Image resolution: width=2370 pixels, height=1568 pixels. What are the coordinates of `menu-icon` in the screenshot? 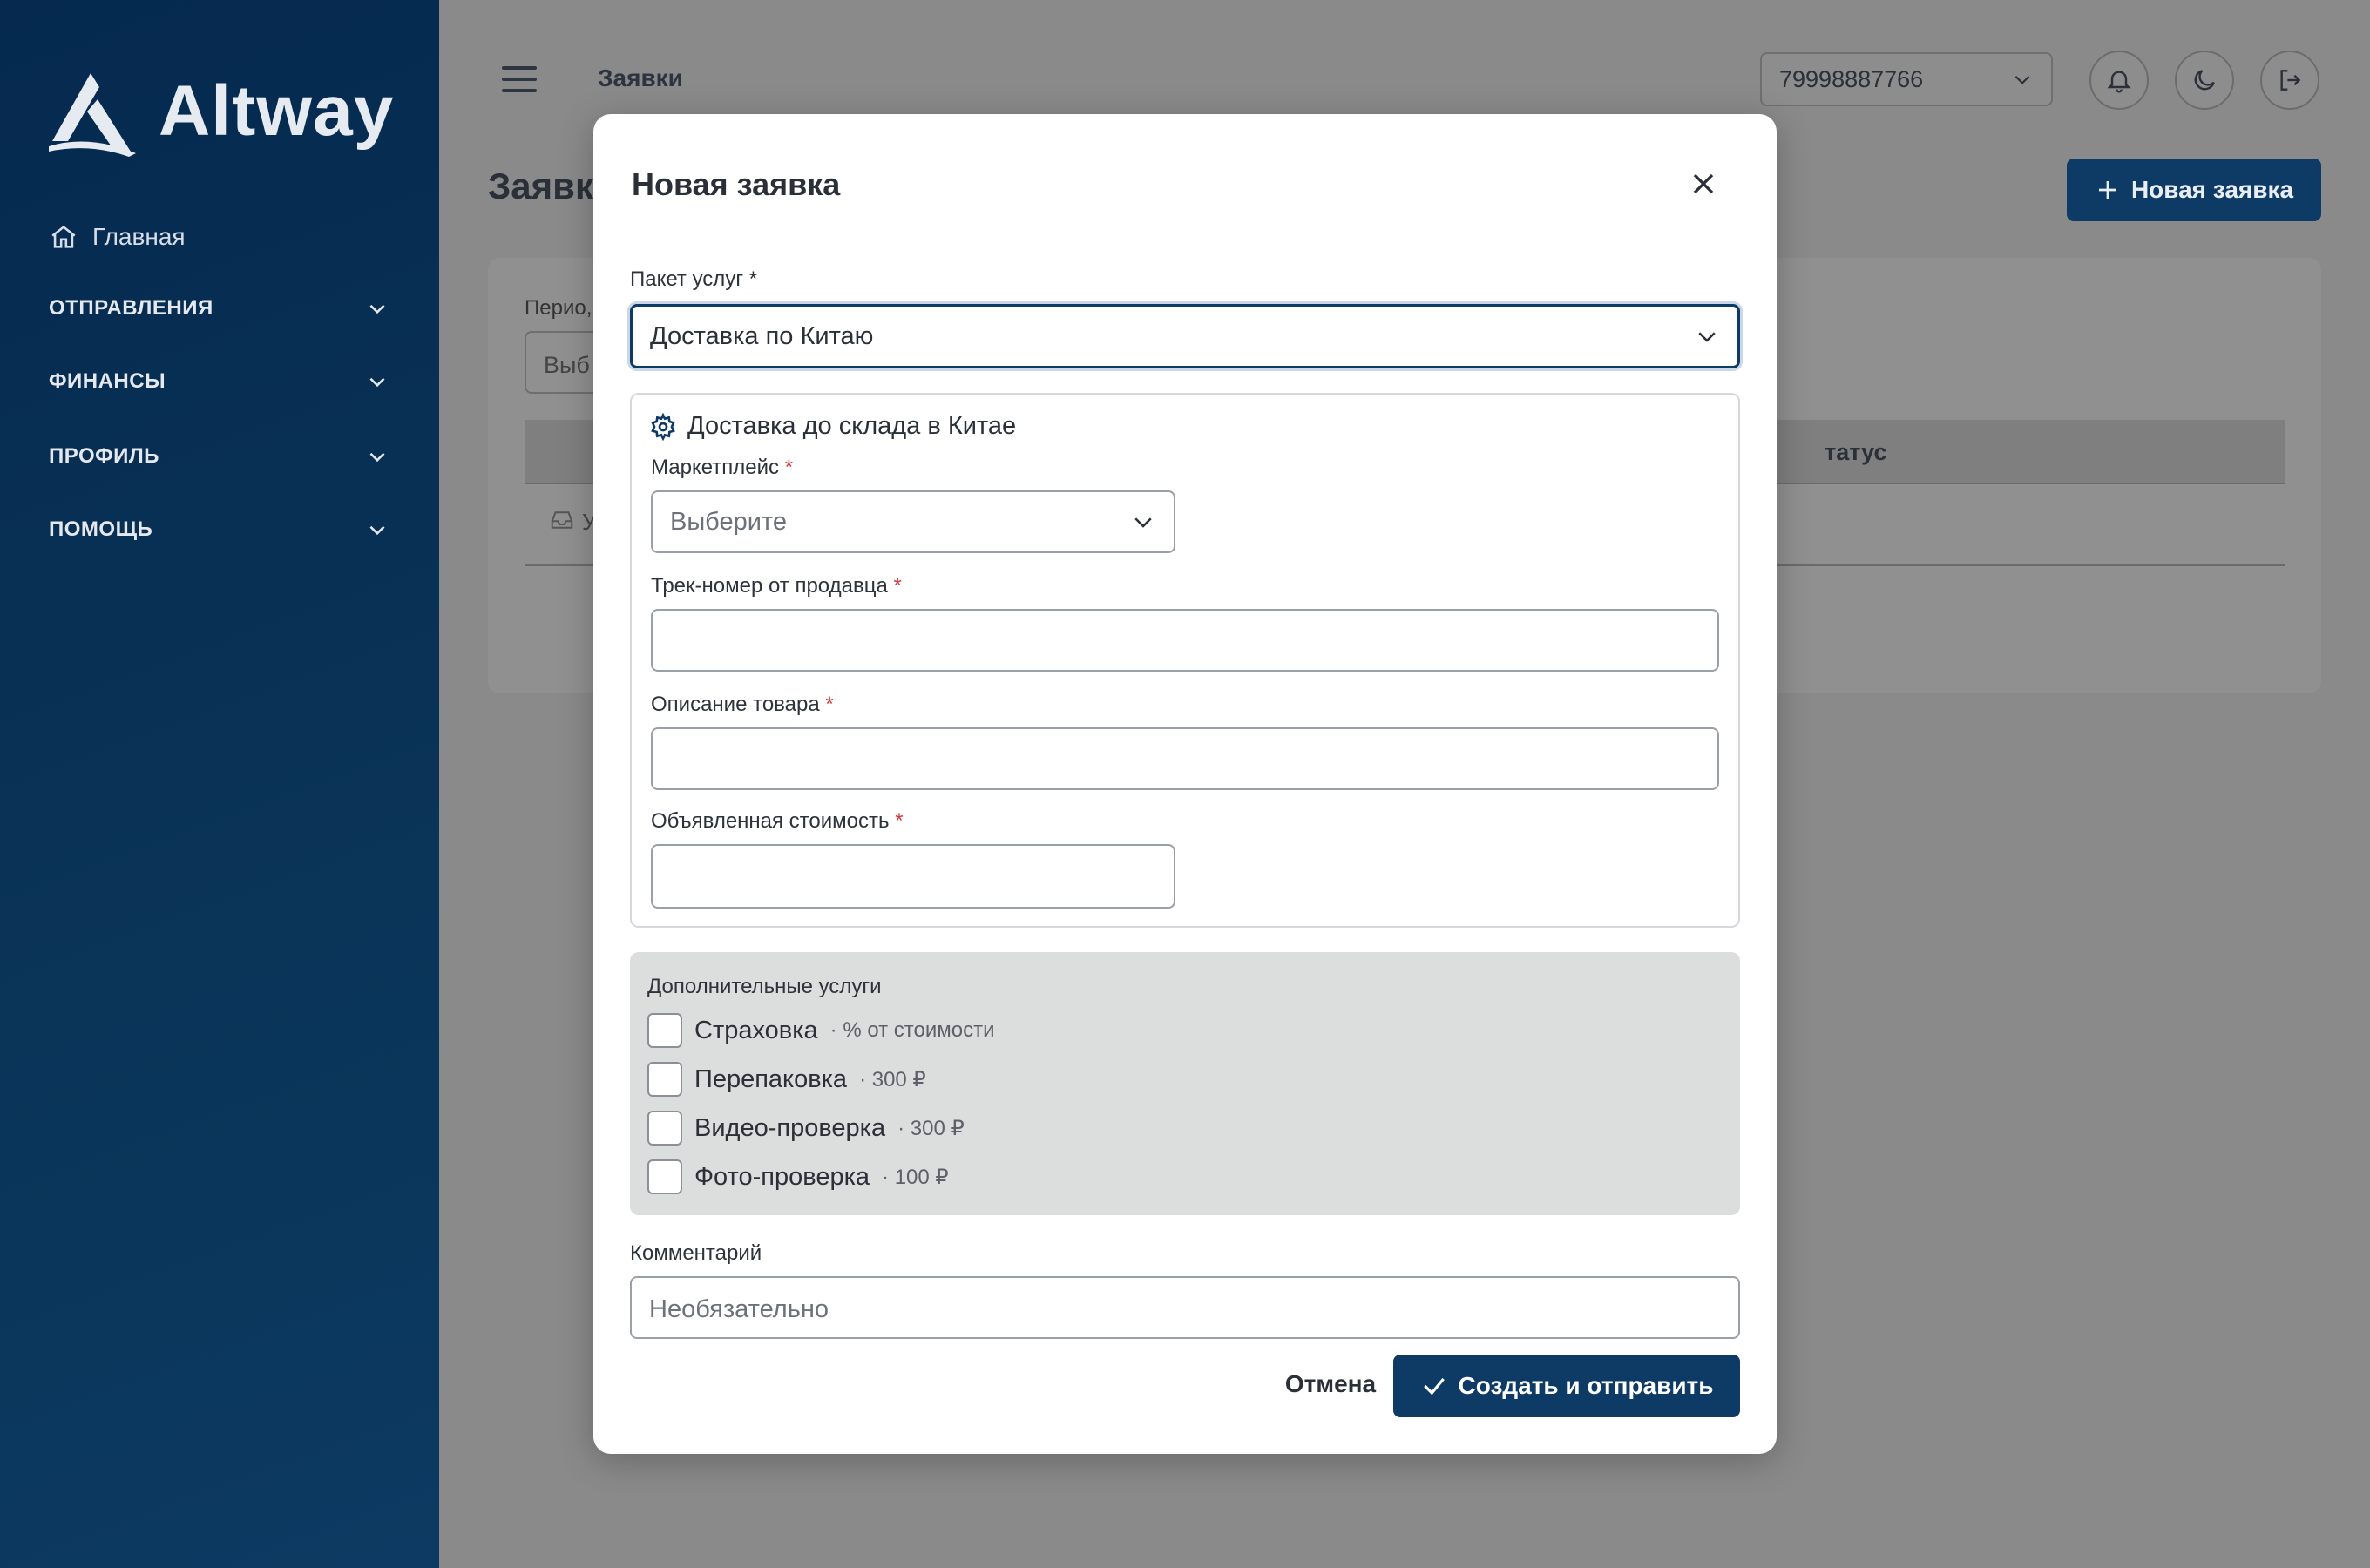 It's located at (519, 79).